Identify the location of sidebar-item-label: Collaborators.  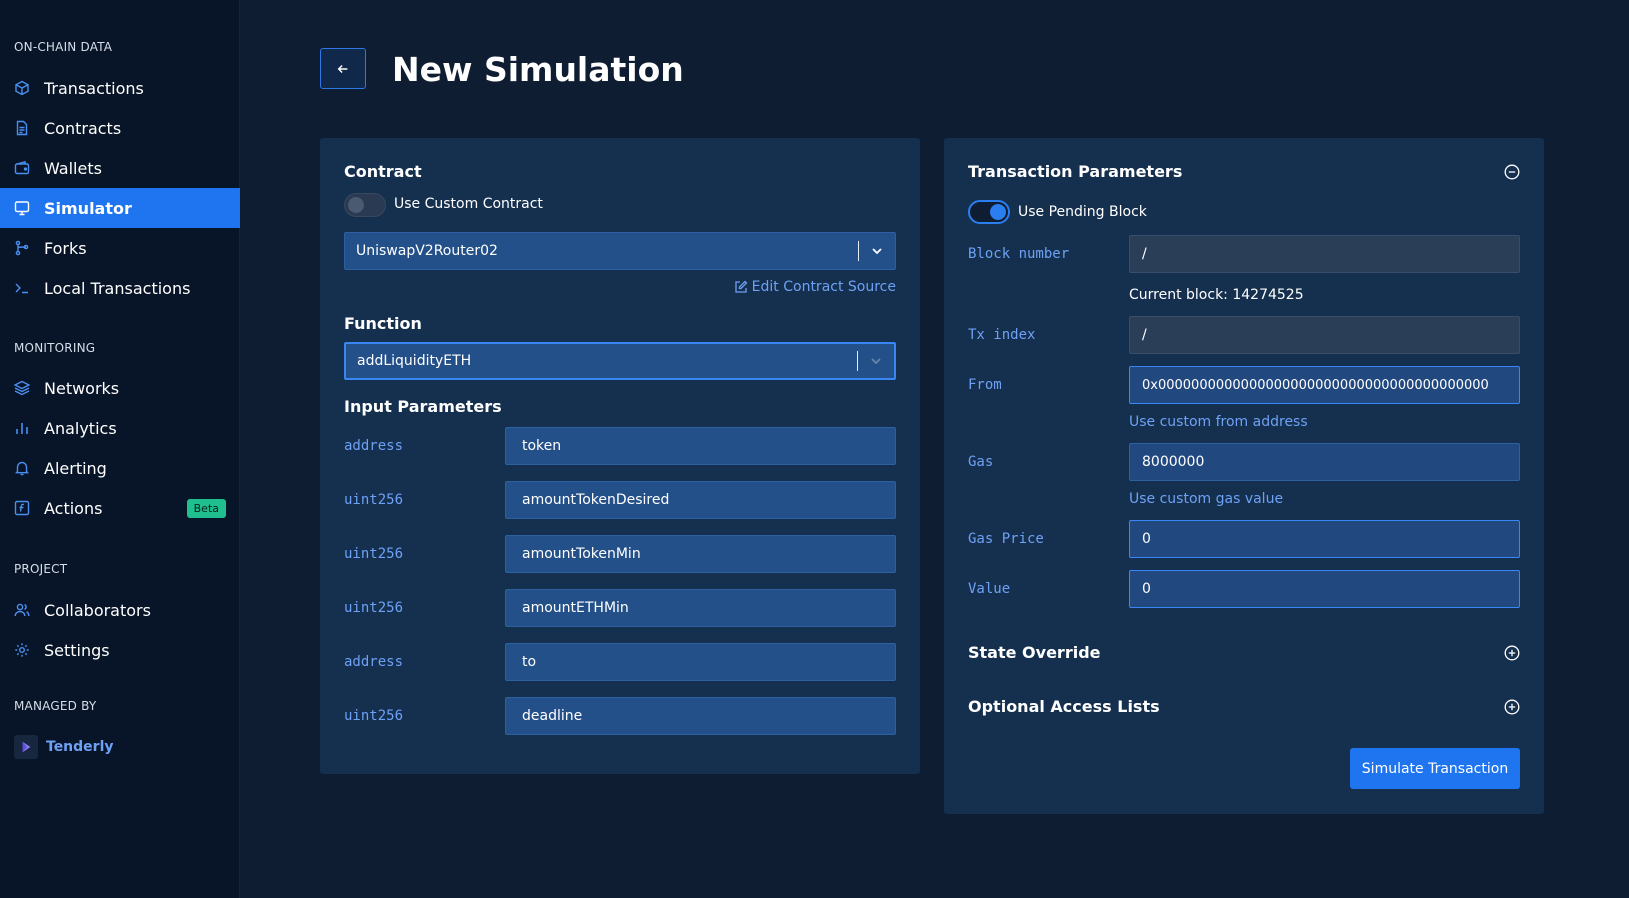
(97, 610).